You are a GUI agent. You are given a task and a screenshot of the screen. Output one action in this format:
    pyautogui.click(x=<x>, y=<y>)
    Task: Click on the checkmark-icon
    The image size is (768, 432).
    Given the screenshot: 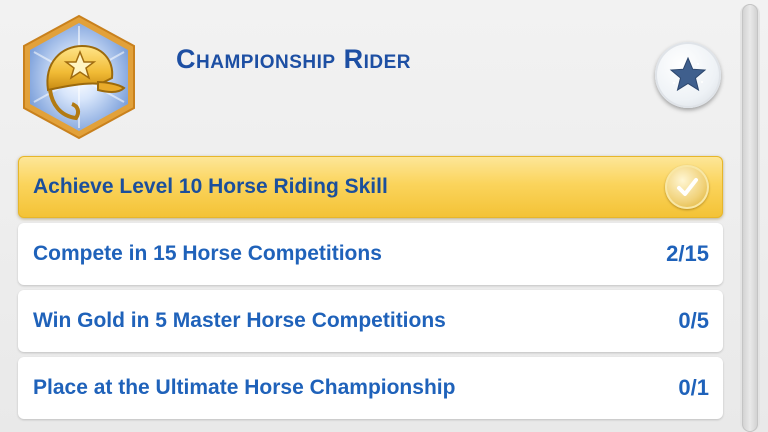 What is the action you would take?
    pyautogui.click(x=687, y=187)
    